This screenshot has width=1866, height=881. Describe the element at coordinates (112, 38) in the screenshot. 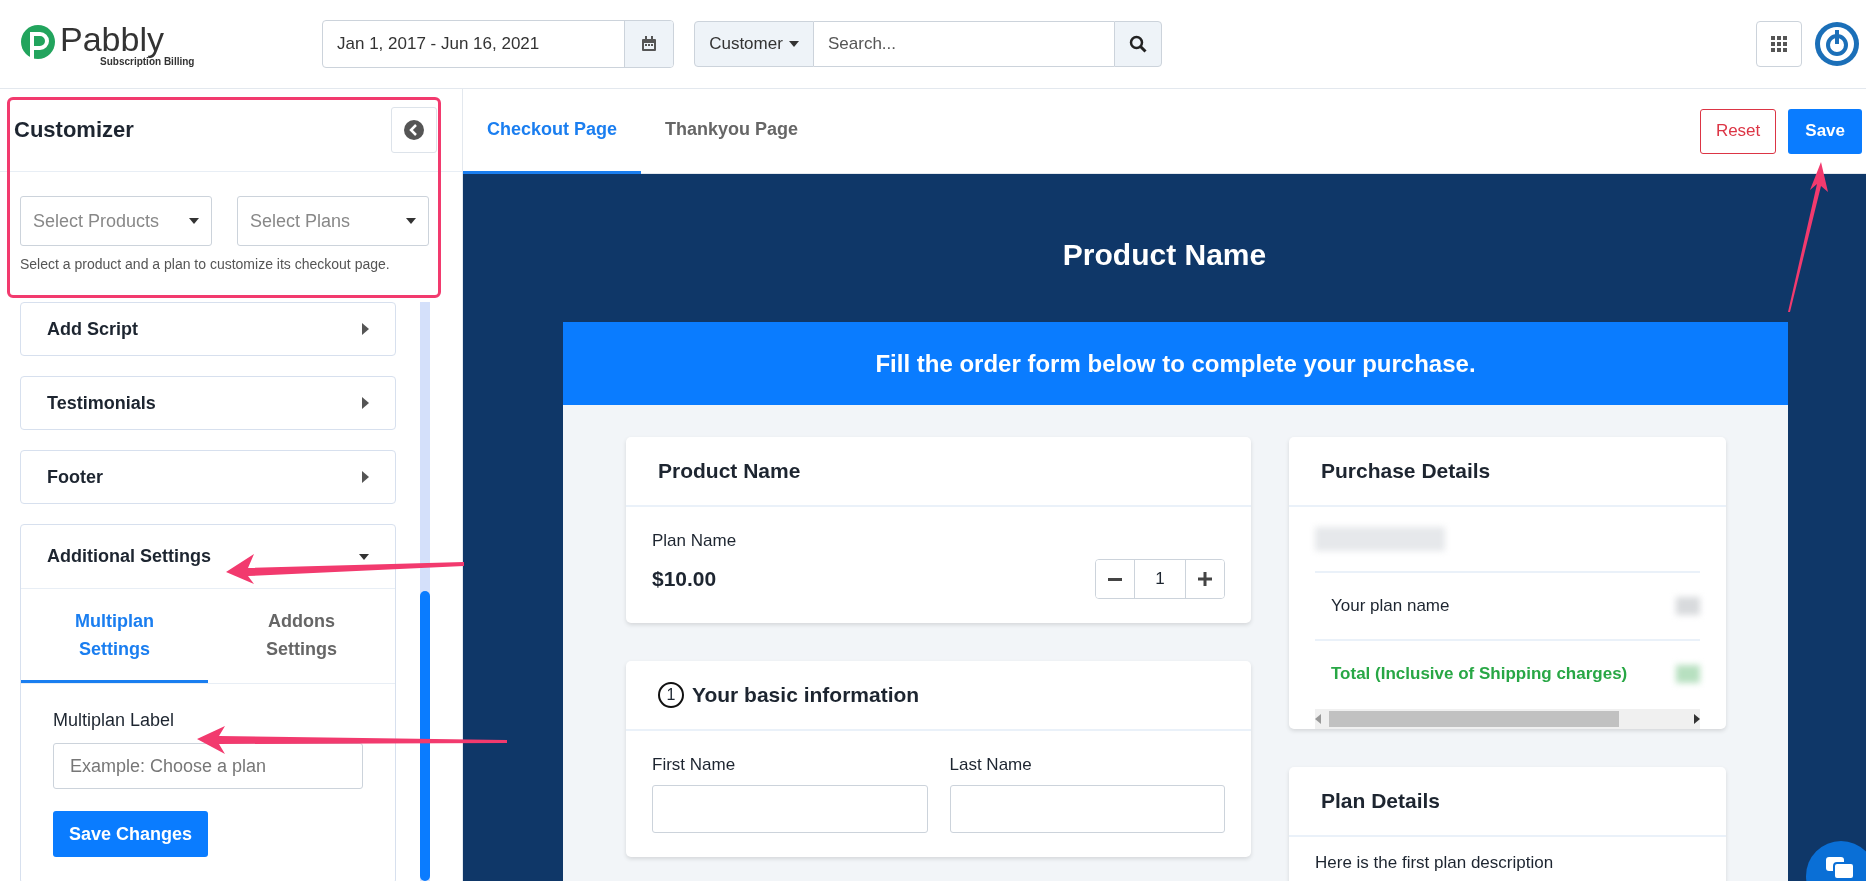

I see `logo-name: Pabbly` at that location.